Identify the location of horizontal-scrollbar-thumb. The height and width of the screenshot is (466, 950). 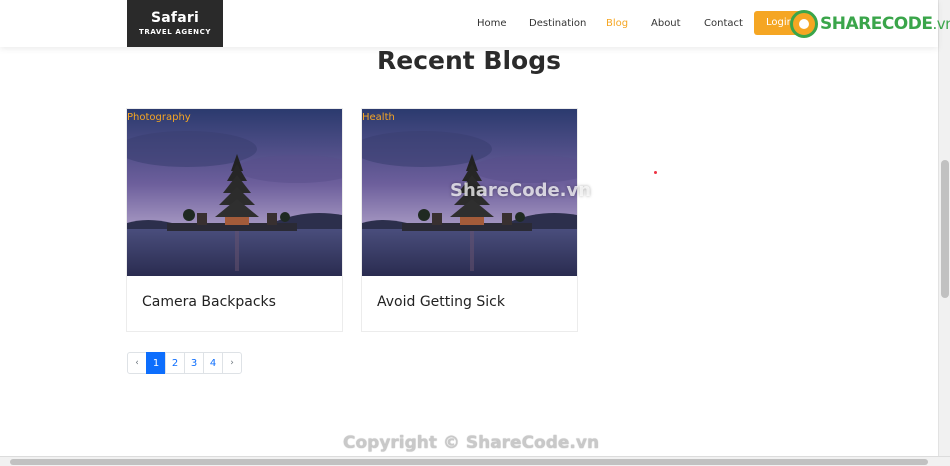
(469, 462).